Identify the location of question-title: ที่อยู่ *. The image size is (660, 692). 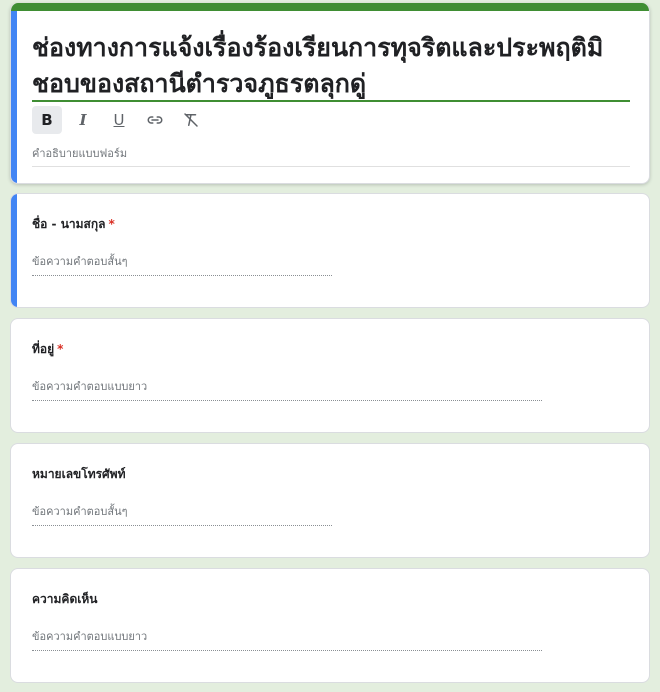
(47, 349).